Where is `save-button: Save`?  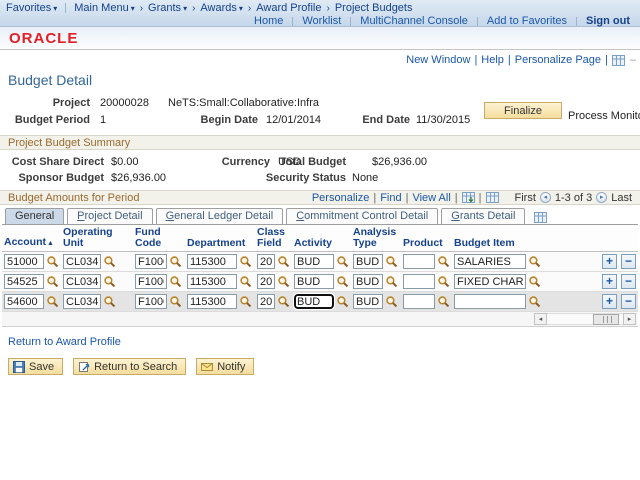 save-button: Save is located at coordinates (36, 366).